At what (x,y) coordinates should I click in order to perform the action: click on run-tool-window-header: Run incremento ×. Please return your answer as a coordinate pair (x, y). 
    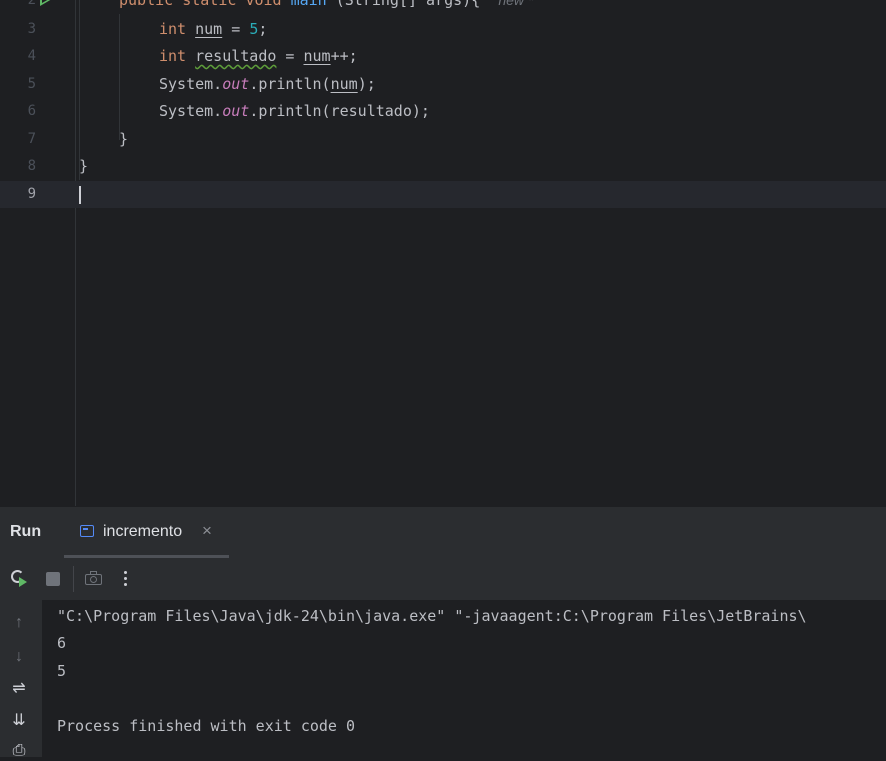
    Looking at the image, I should click on (443, 532).